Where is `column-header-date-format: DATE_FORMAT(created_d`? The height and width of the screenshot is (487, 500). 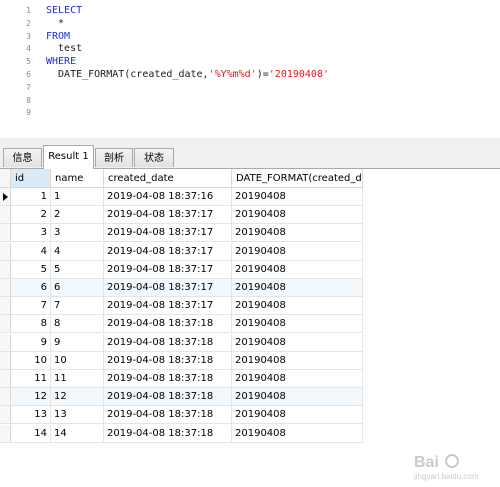 column-header-date-format: DATE_FORMAT(created_d is located at coordinates (297, 178).